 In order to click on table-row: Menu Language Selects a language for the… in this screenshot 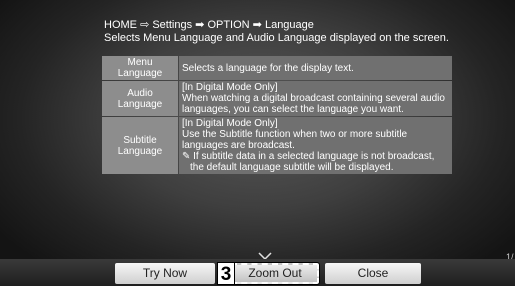, I will do `click(277, 68)`.